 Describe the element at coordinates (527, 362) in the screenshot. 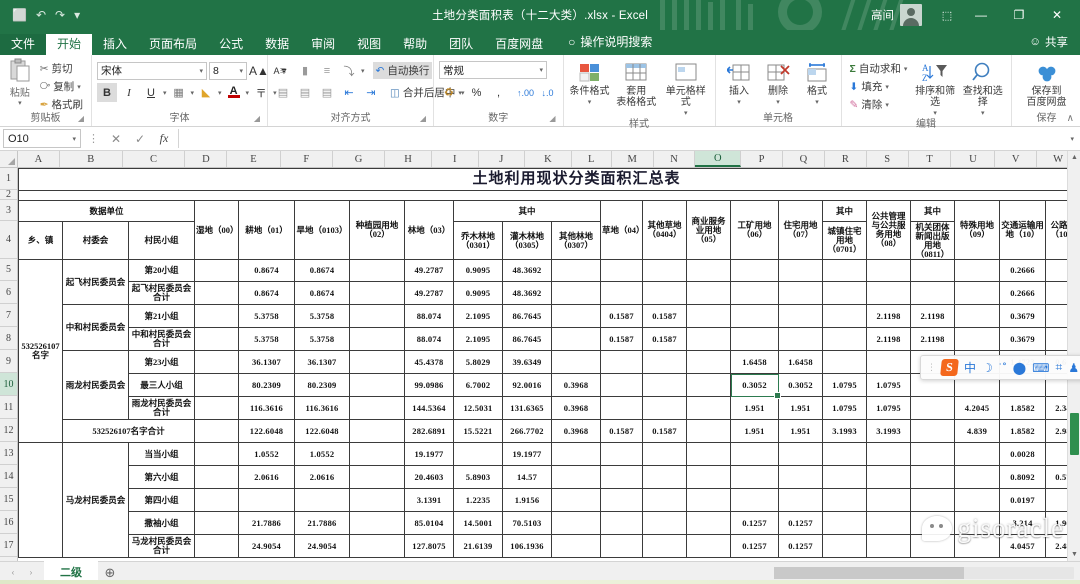

I see `cell-val: 39.6349` at that location.